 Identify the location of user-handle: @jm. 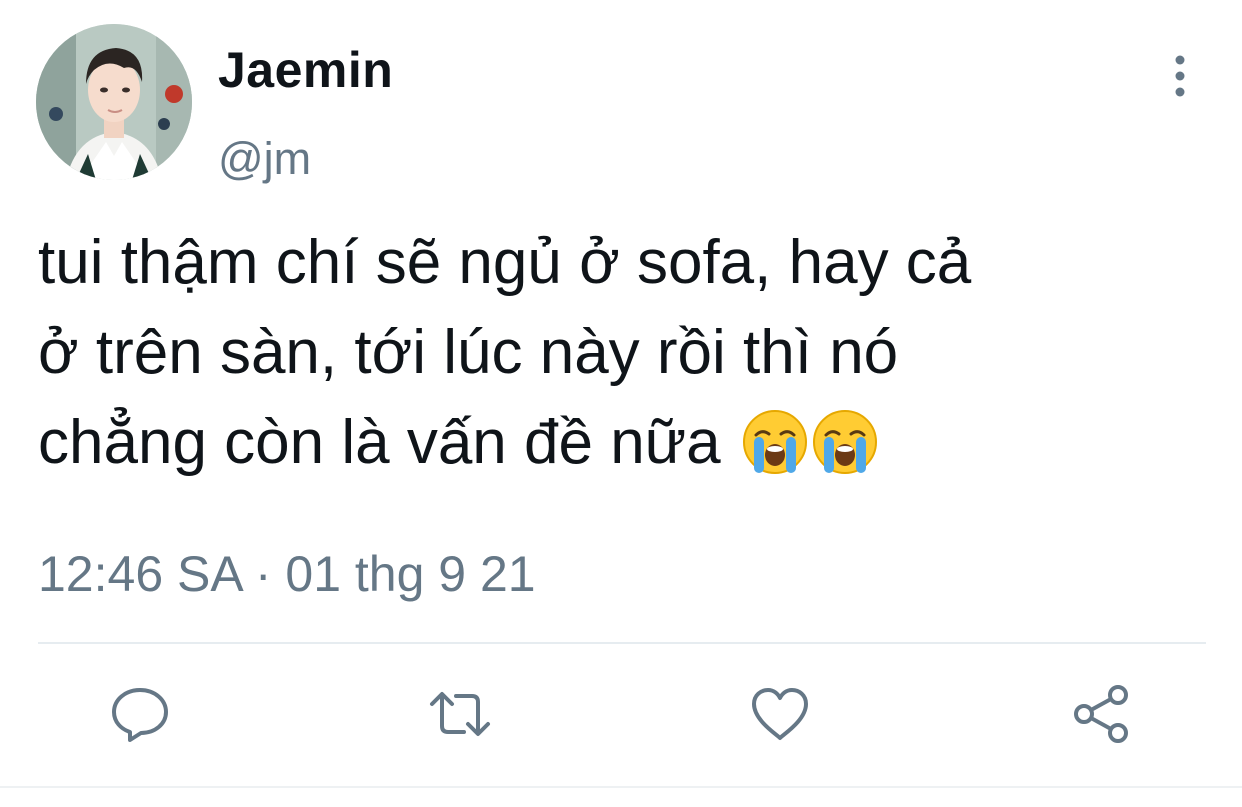
(264, 159).